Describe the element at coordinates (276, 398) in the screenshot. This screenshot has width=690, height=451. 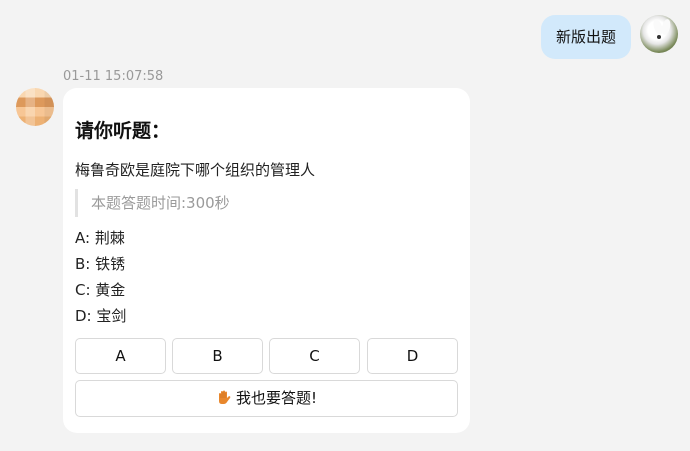
I see `join-quiz-label: 我也要答题!` at that location.